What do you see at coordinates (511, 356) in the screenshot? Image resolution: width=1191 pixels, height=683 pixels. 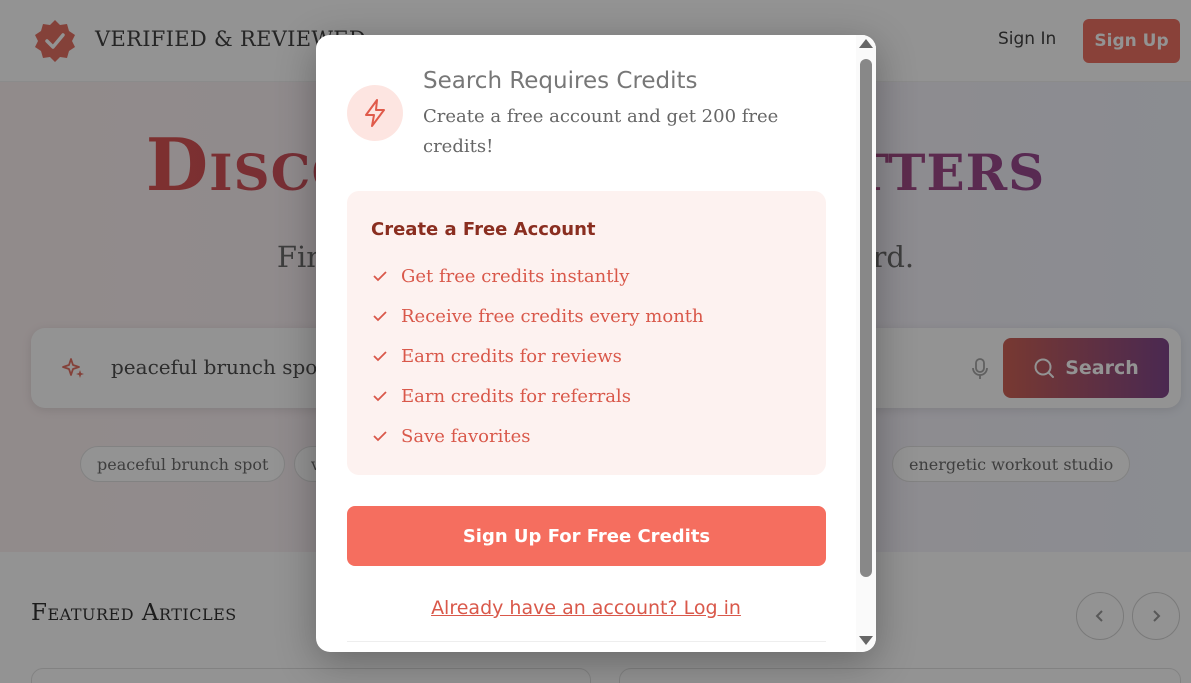 I see `benefit-label: Earn credits for reviews` at bounding box center [511, 356].